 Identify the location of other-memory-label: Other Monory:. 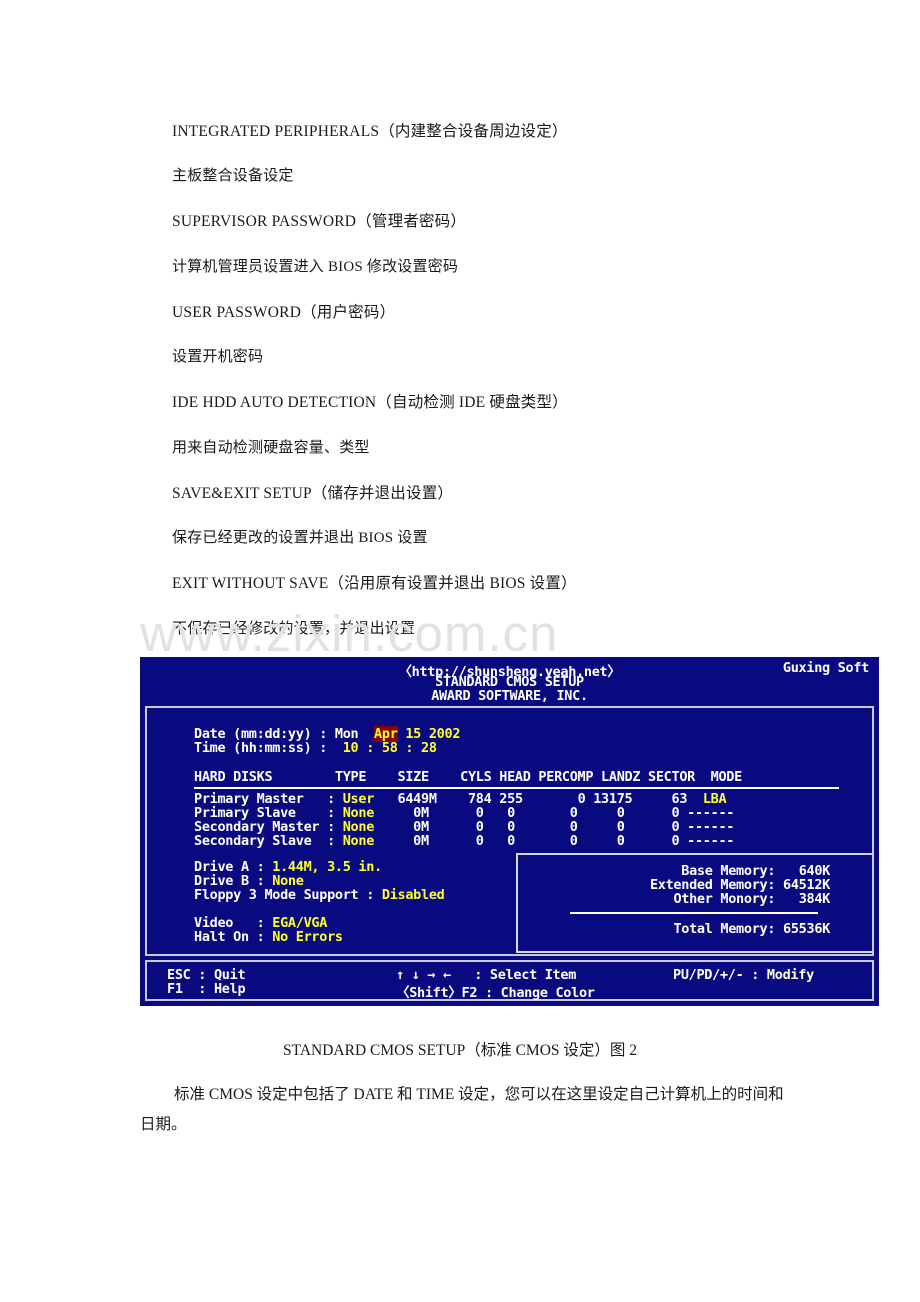
(724, 899).